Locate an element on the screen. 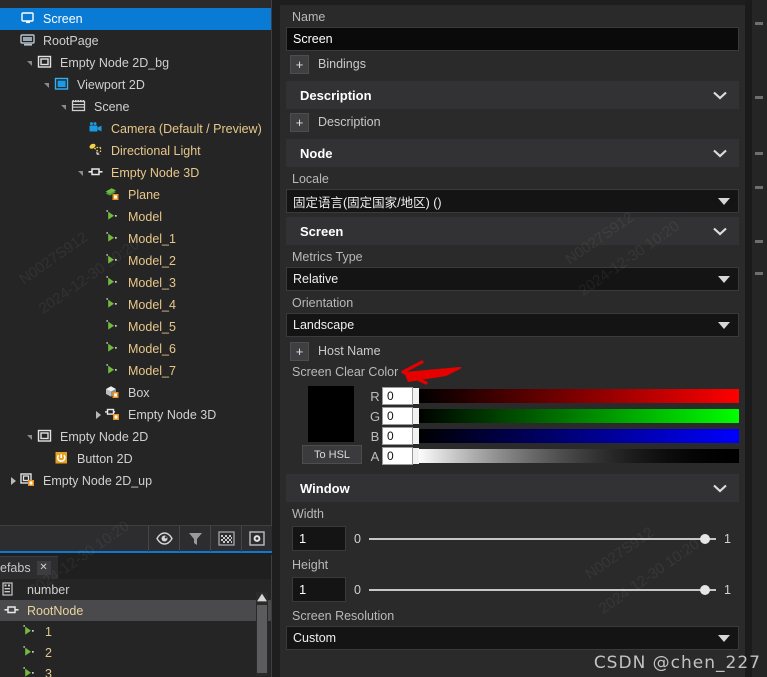  locale-select: 固定语言(固定国家/地区) () is located at coordinates (512, 201).